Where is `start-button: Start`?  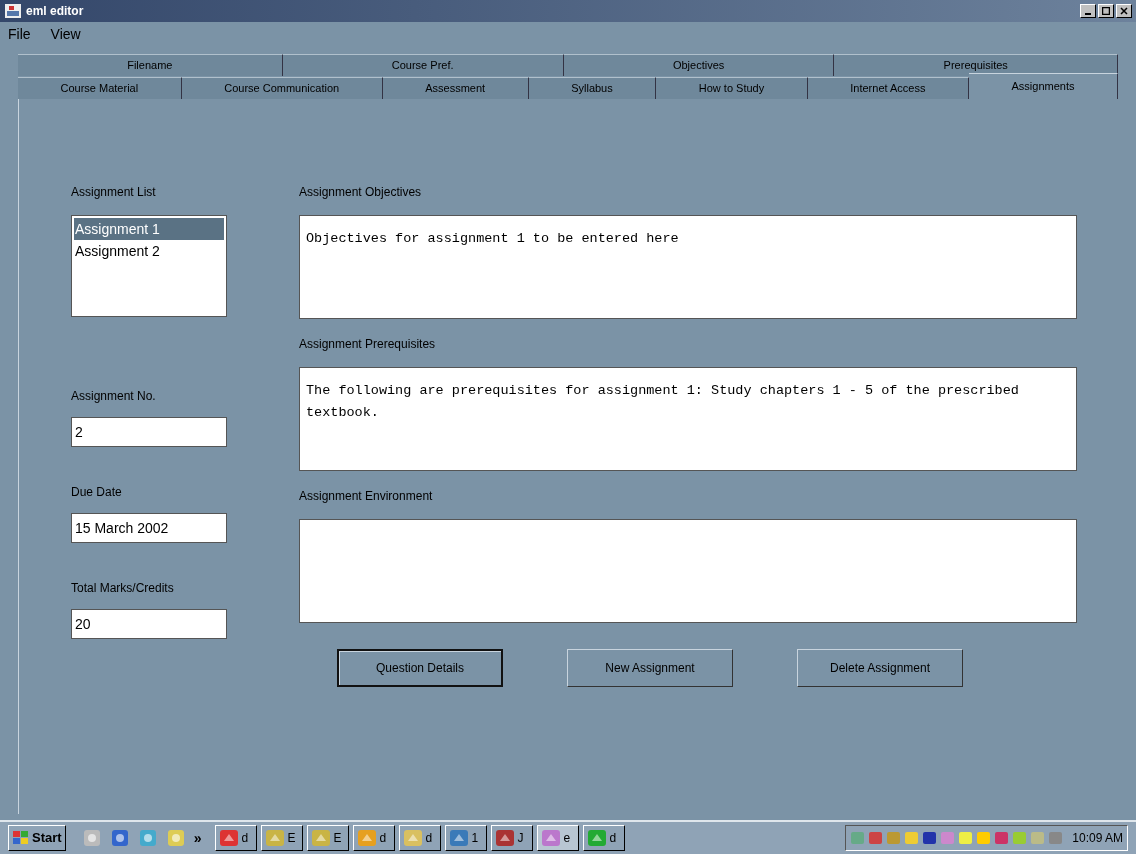 start-button: Start is located at coordinates (37, 838).